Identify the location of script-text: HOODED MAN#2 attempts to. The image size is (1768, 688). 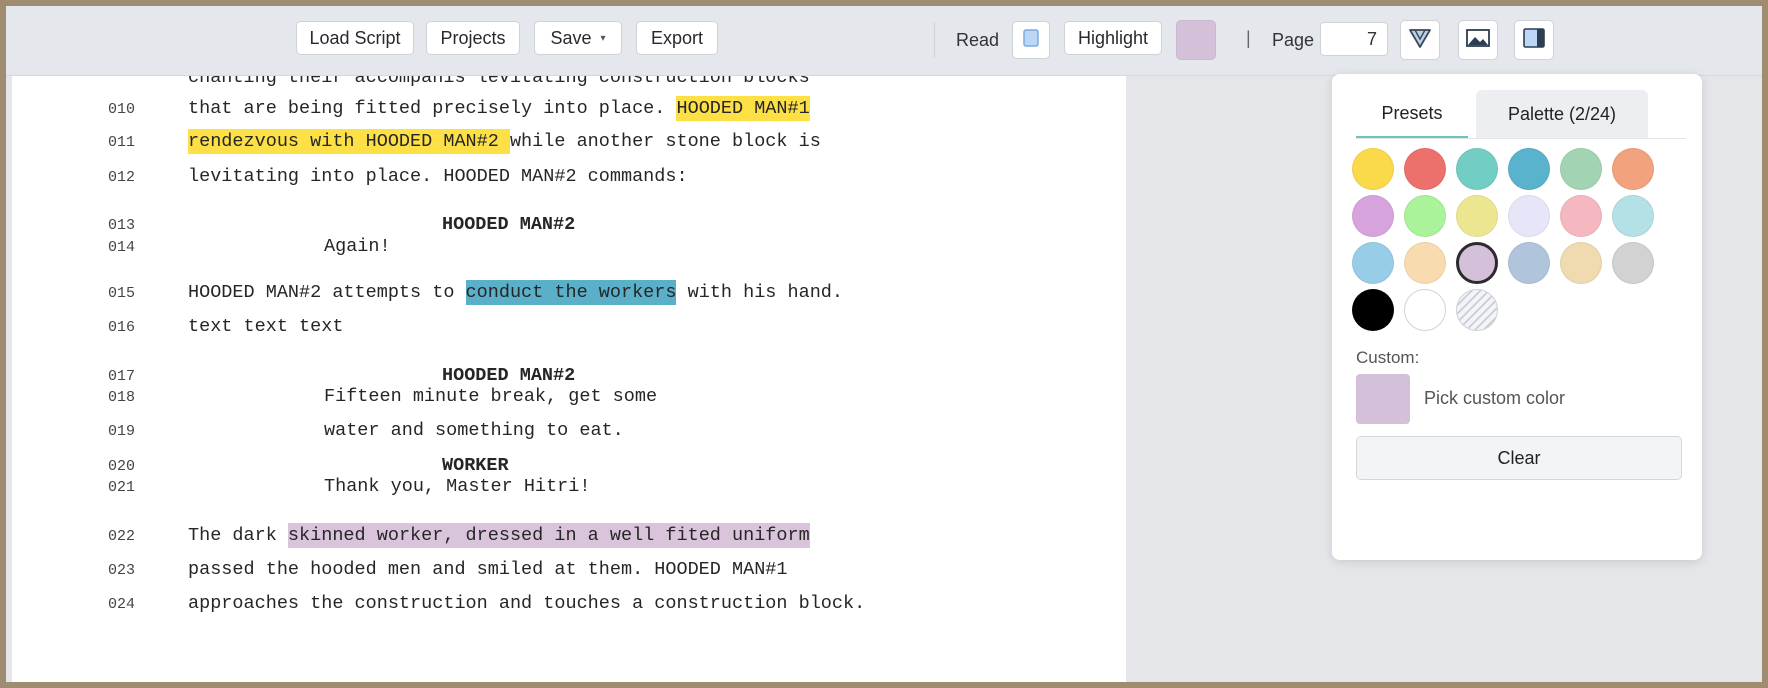
(327, 292).